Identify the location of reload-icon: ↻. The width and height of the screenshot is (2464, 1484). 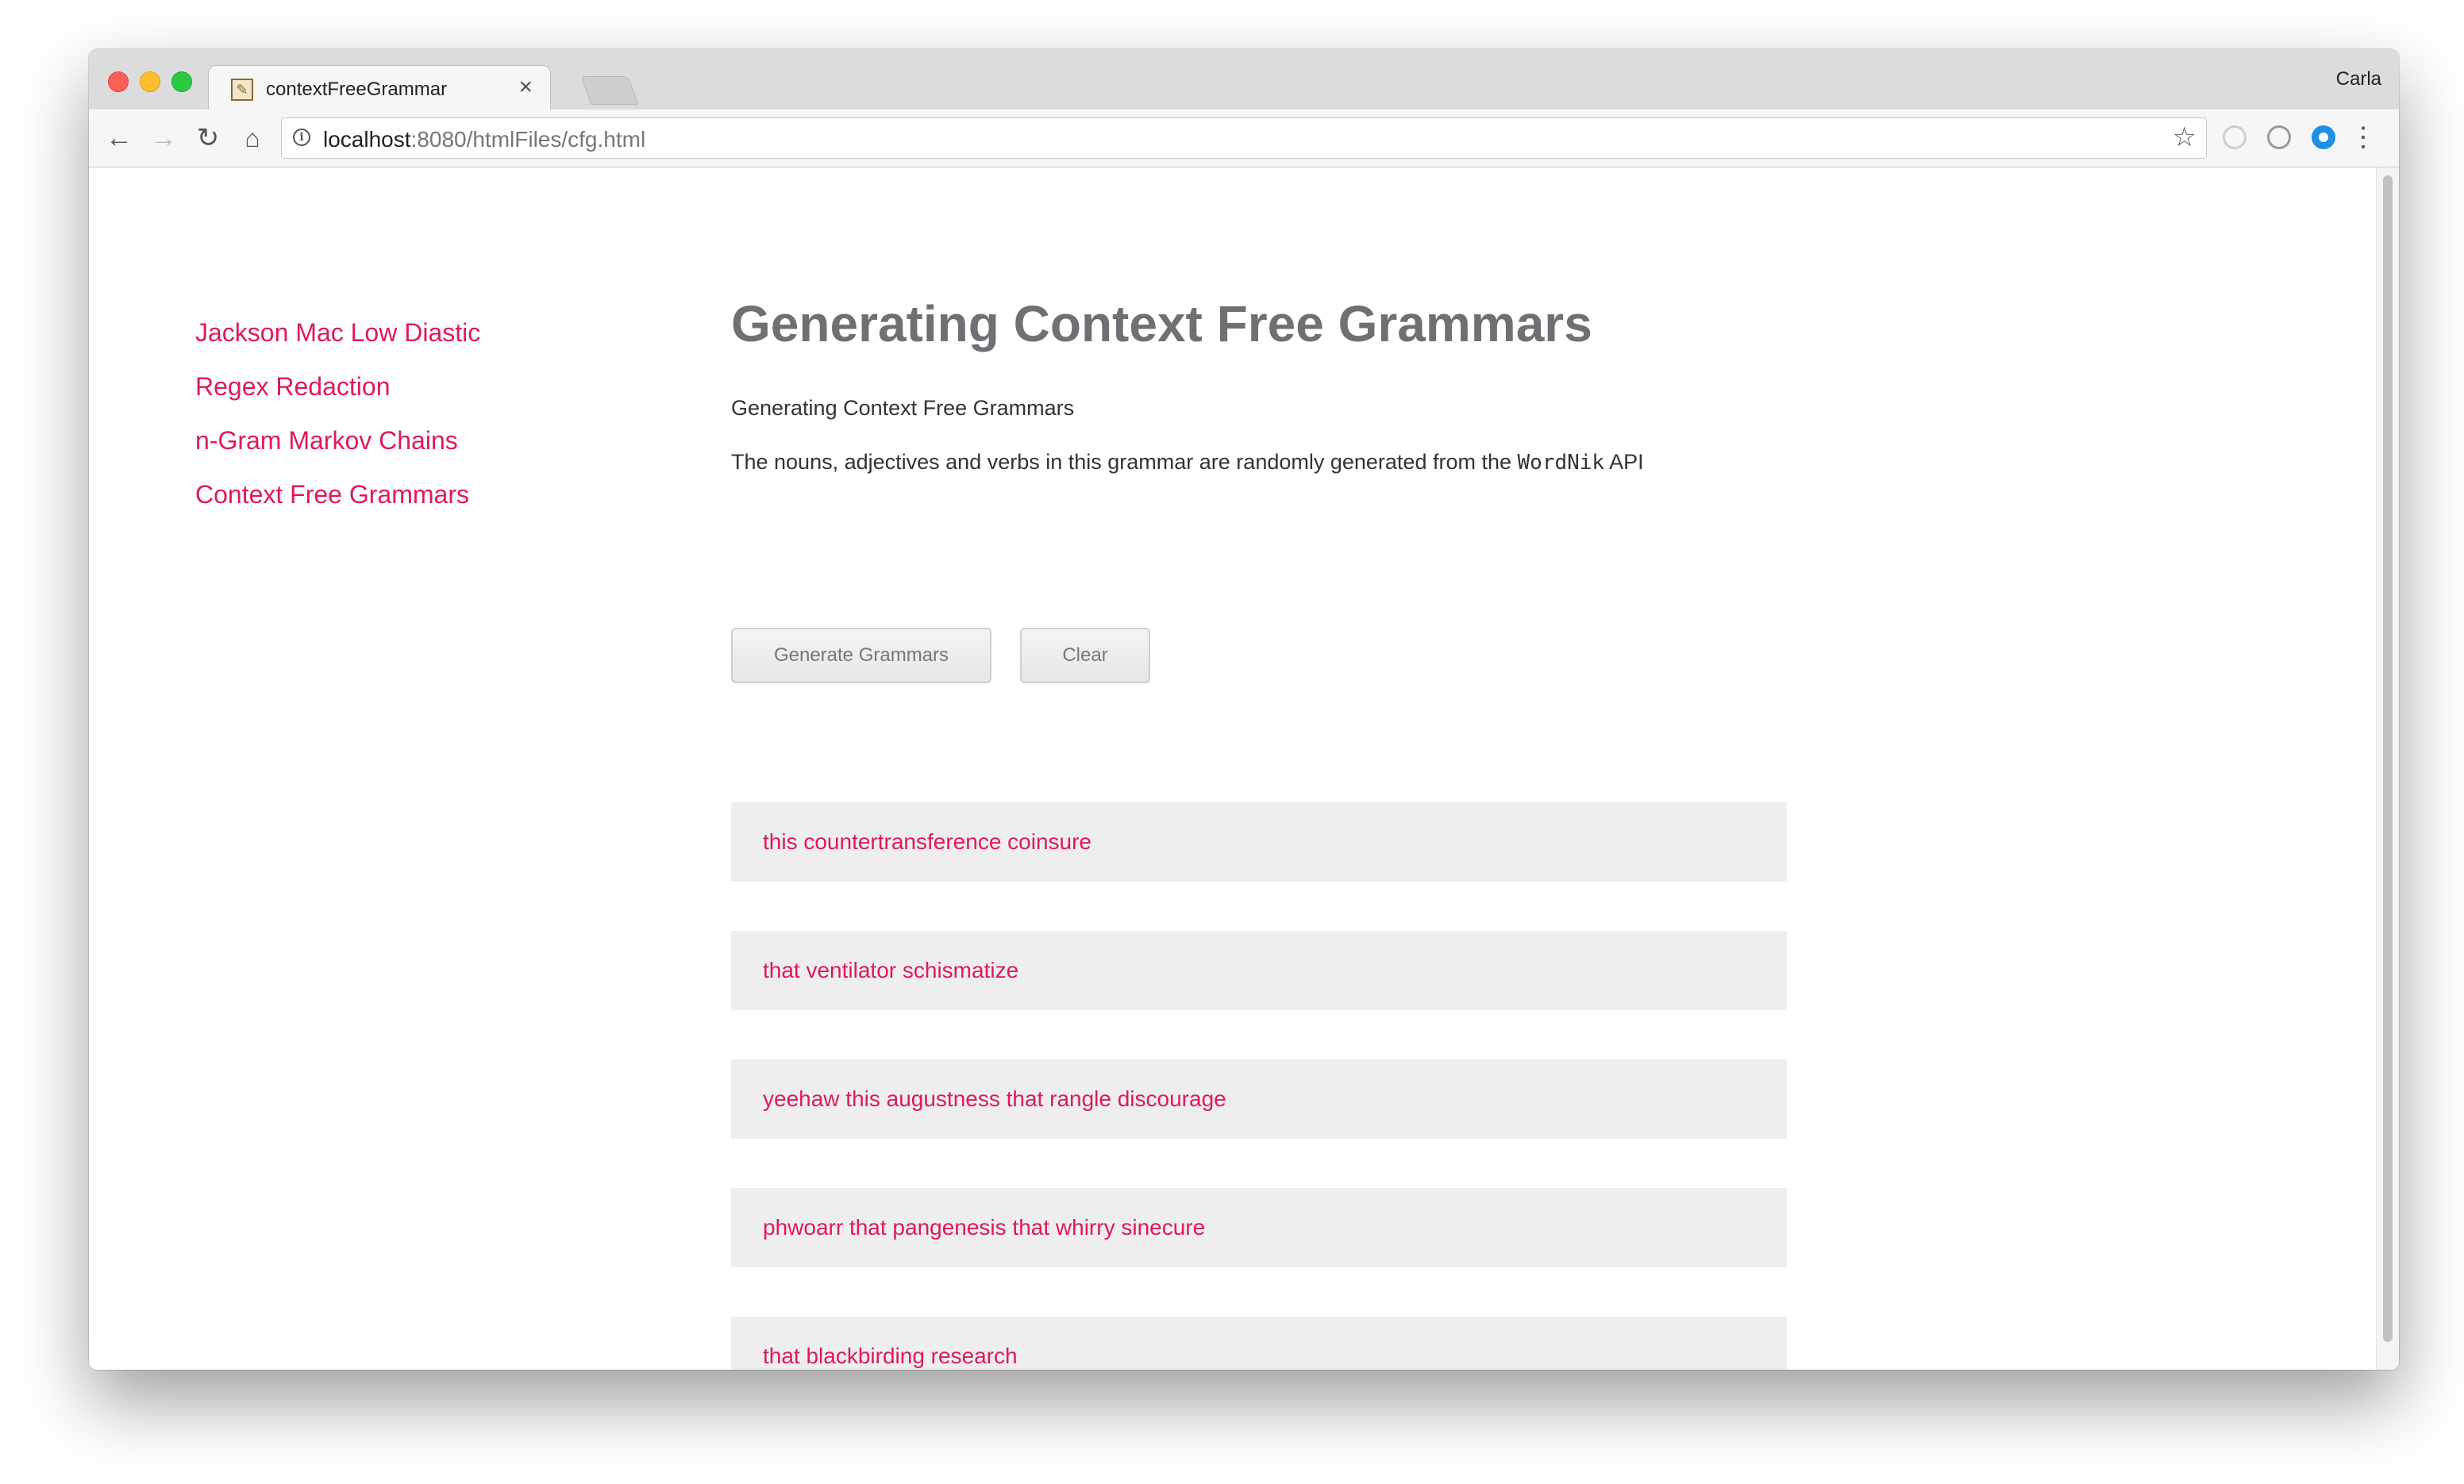
(208, 138).